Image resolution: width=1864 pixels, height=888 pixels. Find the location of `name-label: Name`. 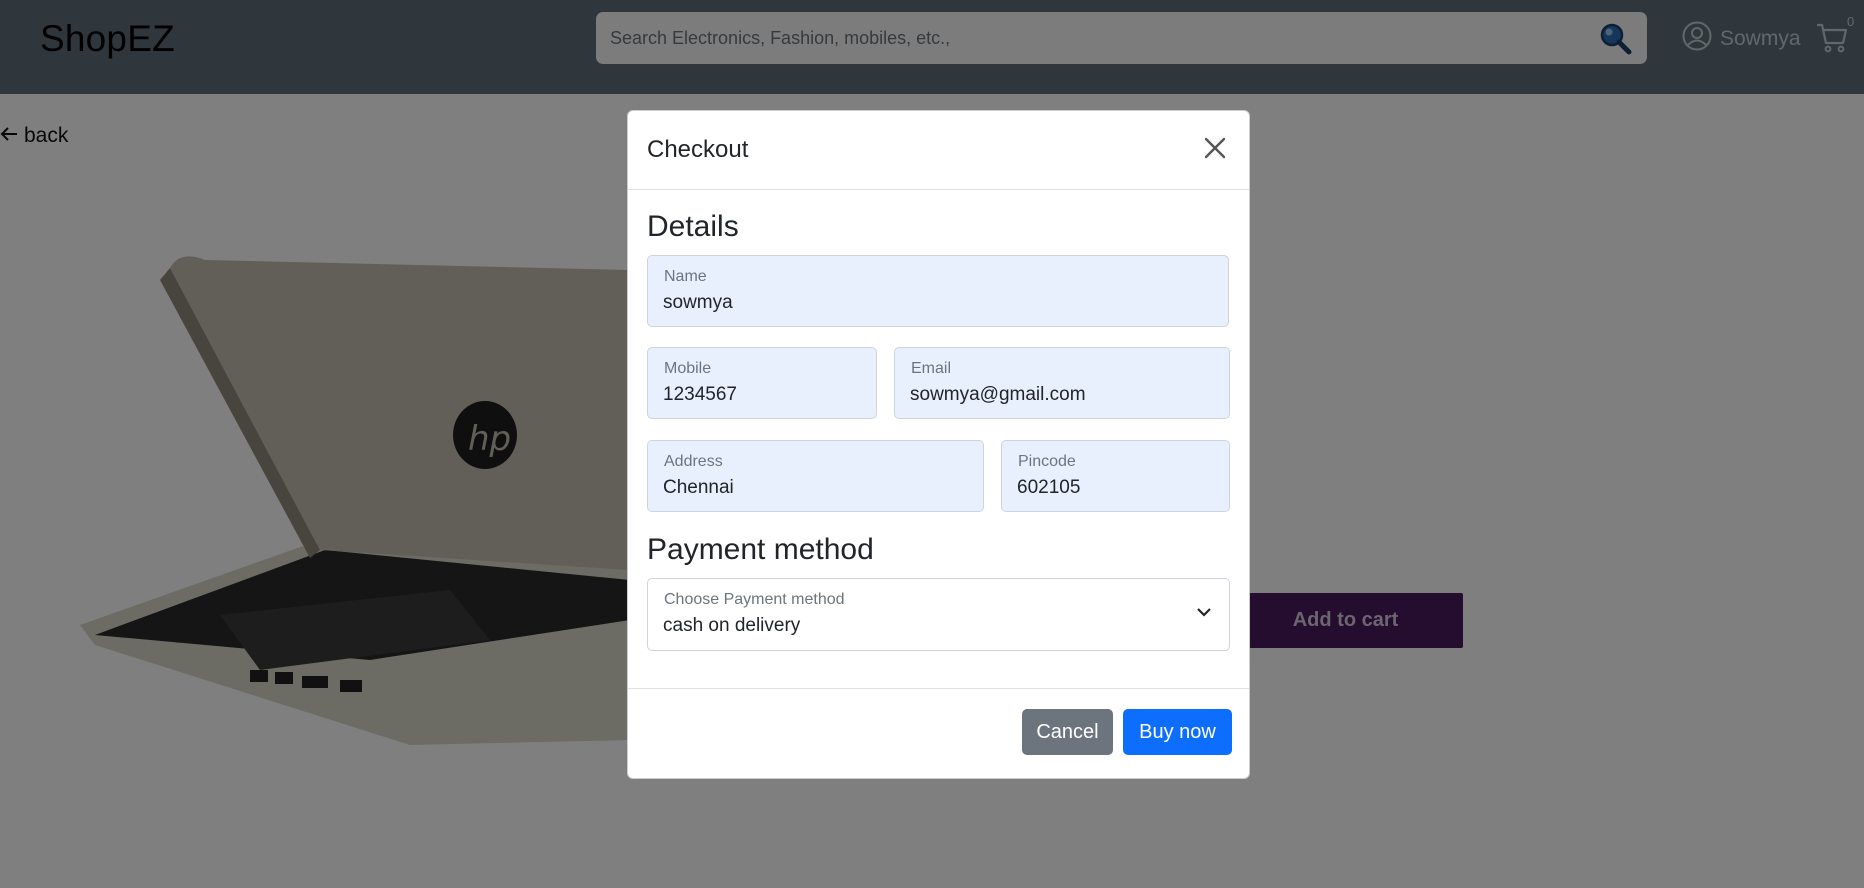

name-label: Name is located at coordinates (685, 276).